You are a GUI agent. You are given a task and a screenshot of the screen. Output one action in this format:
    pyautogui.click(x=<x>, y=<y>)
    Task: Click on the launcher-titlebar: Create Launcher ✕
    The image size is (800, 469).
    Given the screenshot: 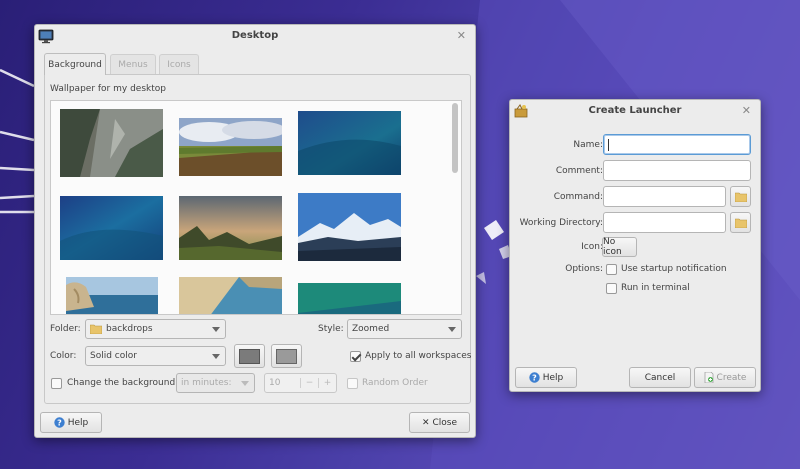 What is the action you would take?
    pyautogui.click(x=635, y=111)
    